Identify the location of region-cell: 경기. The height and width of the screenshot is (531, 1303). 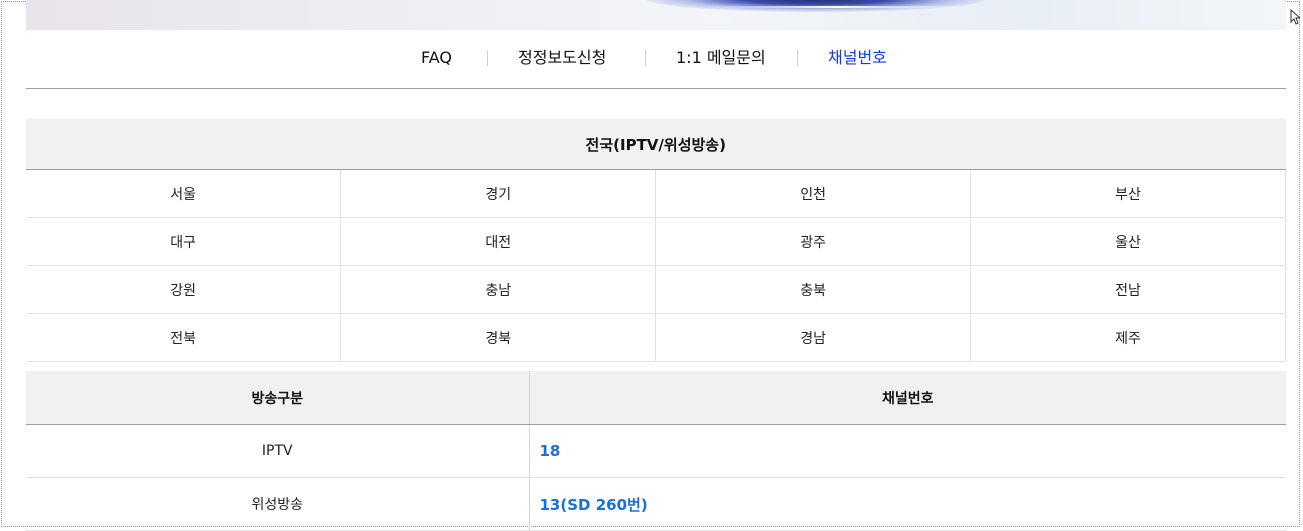
(498, 193).